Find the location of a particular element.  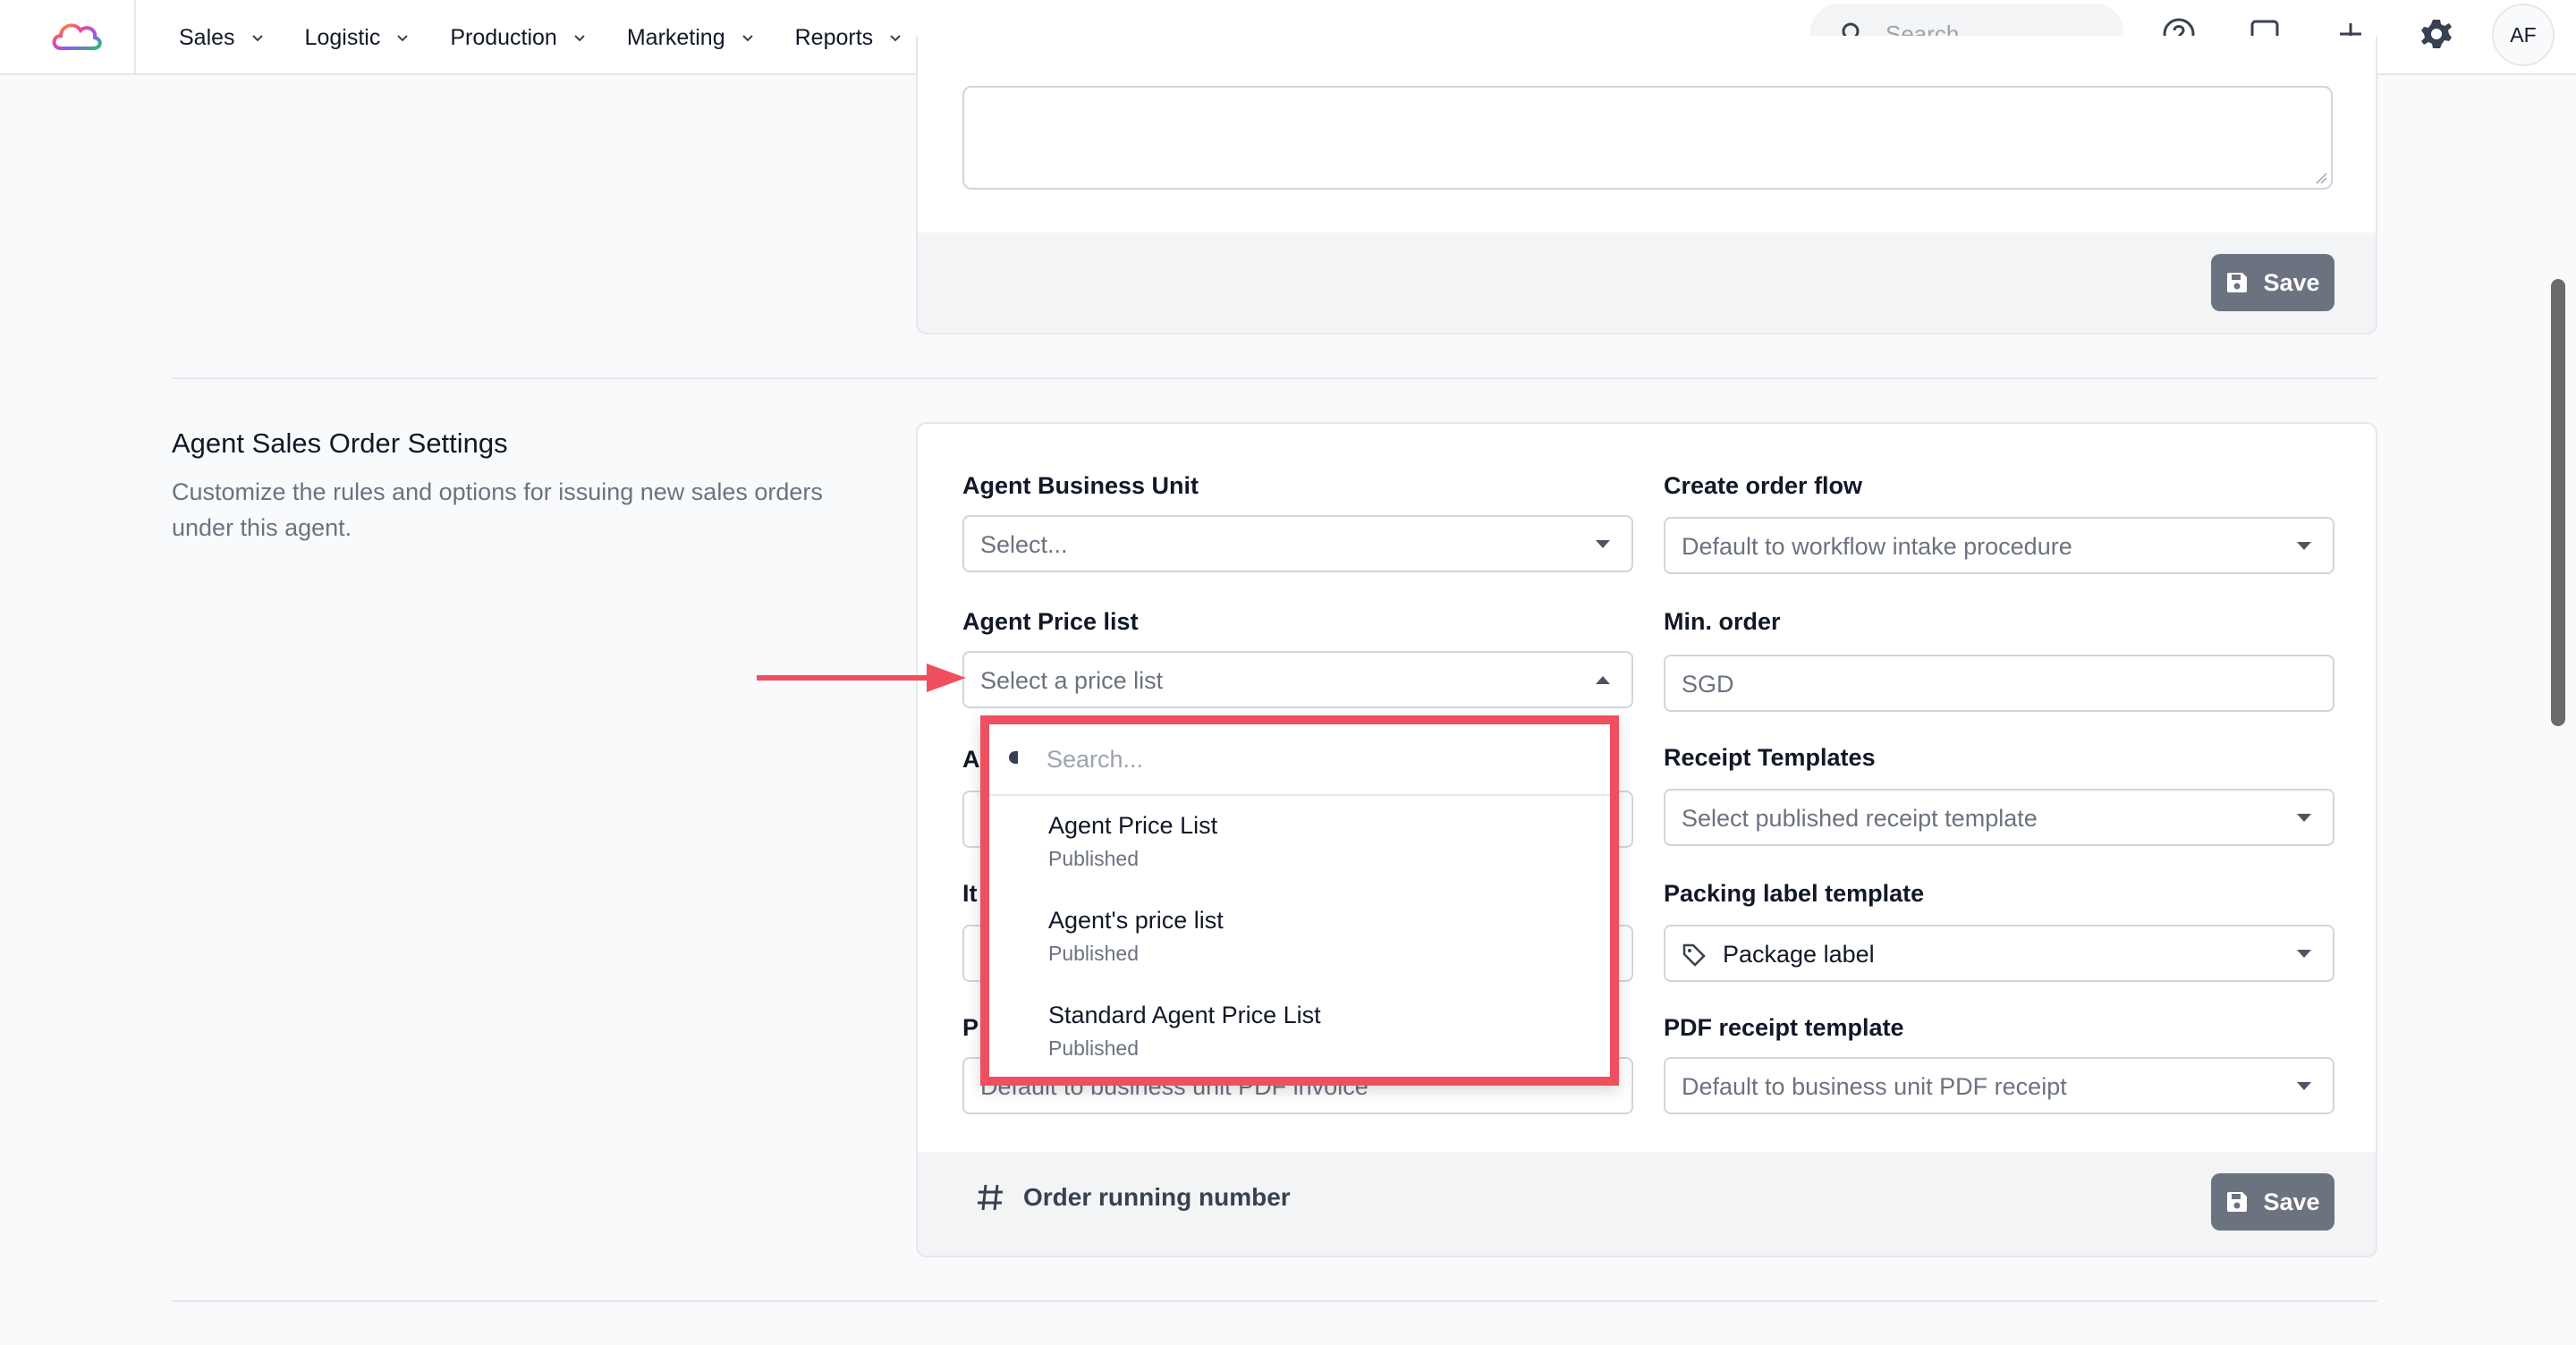

dropdown-option: Agent Price List Published is located at coordinates (1132, 841).